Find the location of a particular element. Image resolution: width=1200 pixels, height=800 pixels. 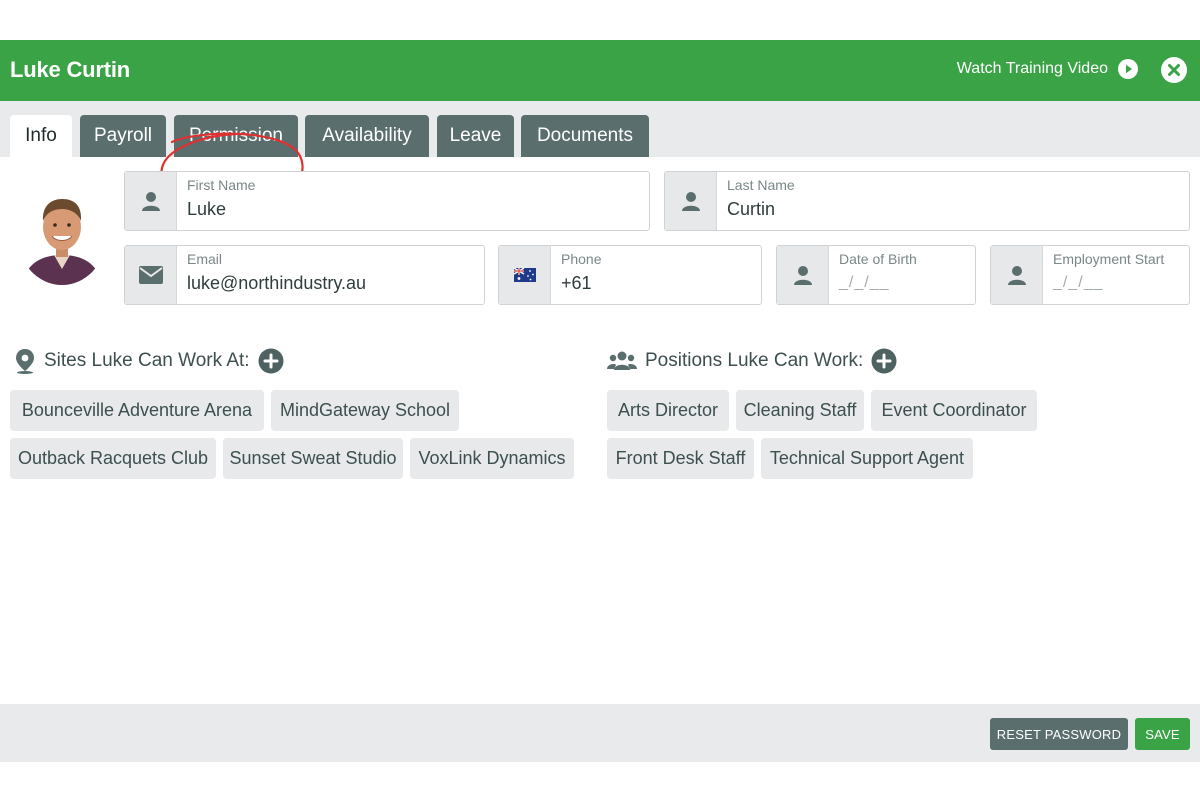

tab-payroll: Payroll is located at coordinates (123, 136).